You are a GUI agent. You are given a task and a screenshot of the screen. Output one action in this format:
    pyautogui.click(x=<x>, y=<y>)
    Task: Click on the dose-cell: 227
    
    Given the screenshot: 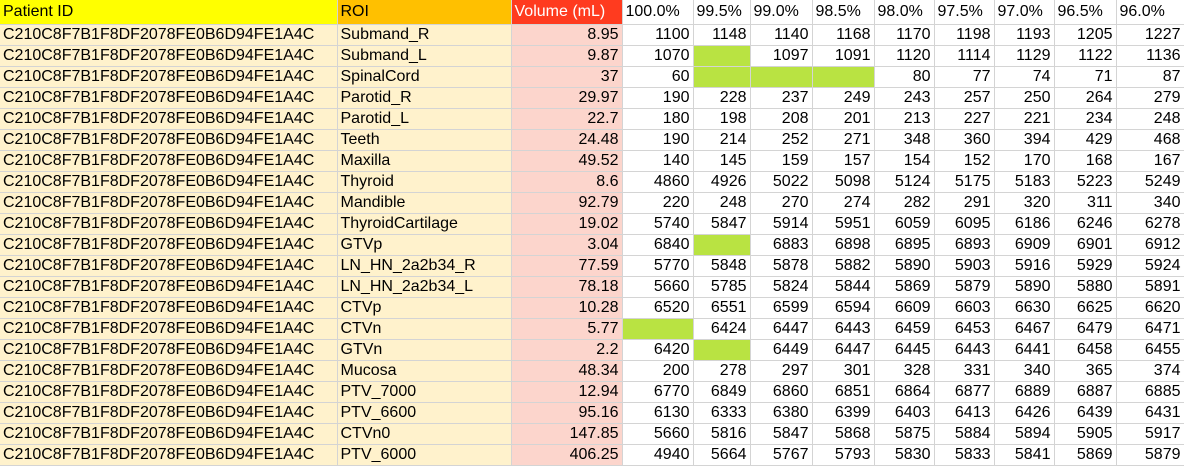 What is the action you would take?
    pyautogui.click(x=964, y=119)
    